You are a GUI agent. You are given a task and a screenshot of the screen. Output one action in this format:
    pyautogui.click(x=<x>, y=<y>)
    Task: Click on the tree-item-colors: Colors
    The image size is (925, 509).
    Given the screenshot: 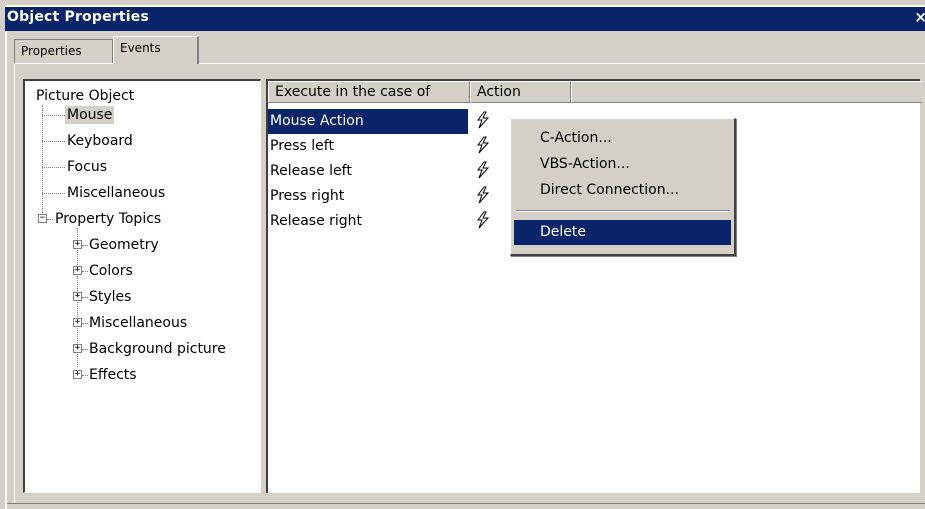 What is the action you would take?
    pyautogui.click(x=111, y=271)
    